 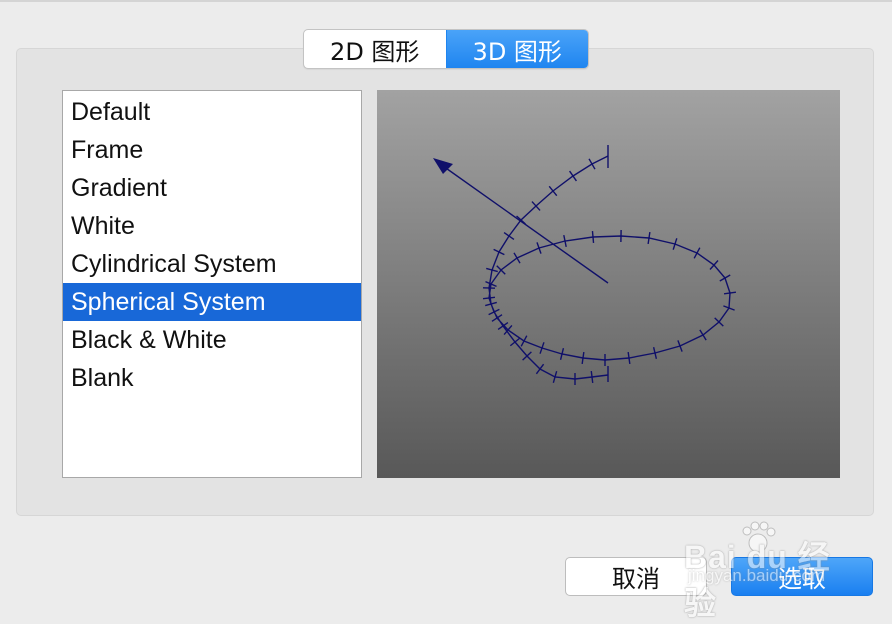 What do you see at coordinates (446, 1) in the screenshot?
I see `window-top-edge` at bounding box center [446, 1].